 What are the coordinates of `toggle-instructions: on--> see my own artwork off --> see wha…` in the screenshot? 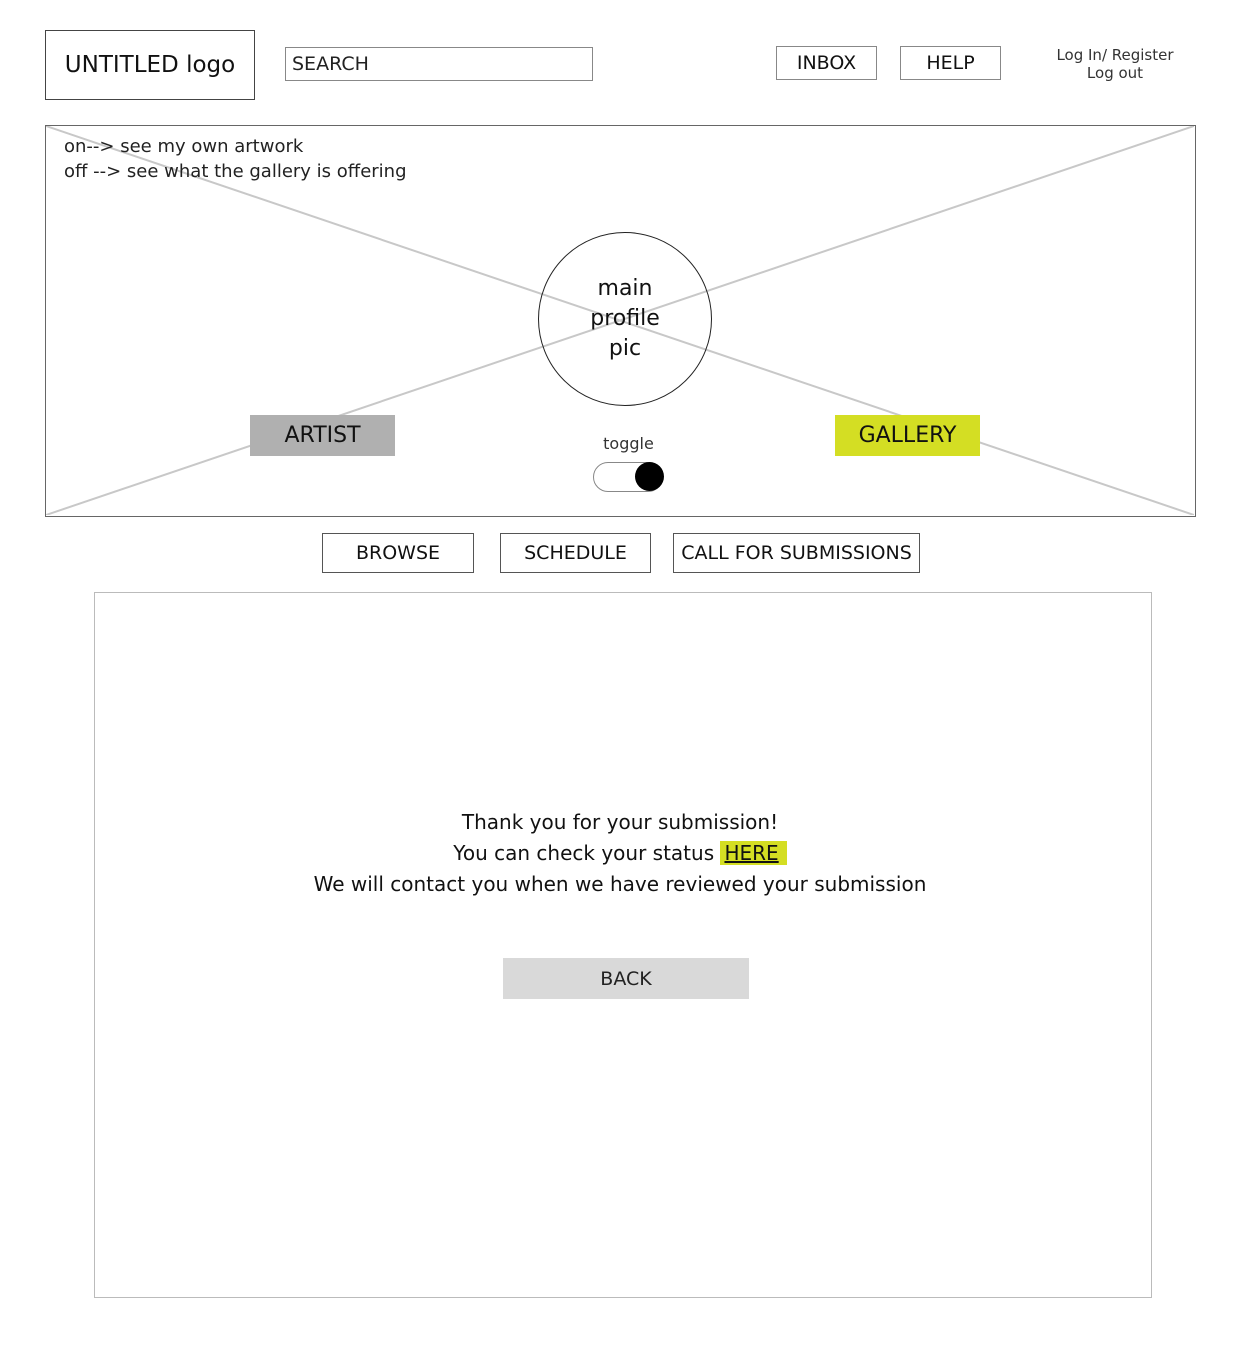 It's located at (235, 159).